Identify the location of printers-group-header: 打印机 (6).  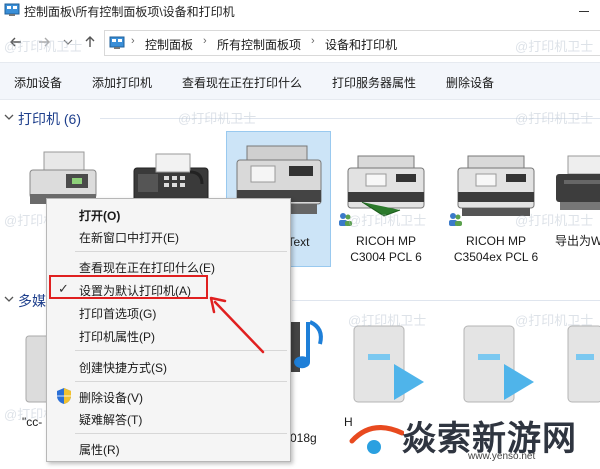
(300, 118).